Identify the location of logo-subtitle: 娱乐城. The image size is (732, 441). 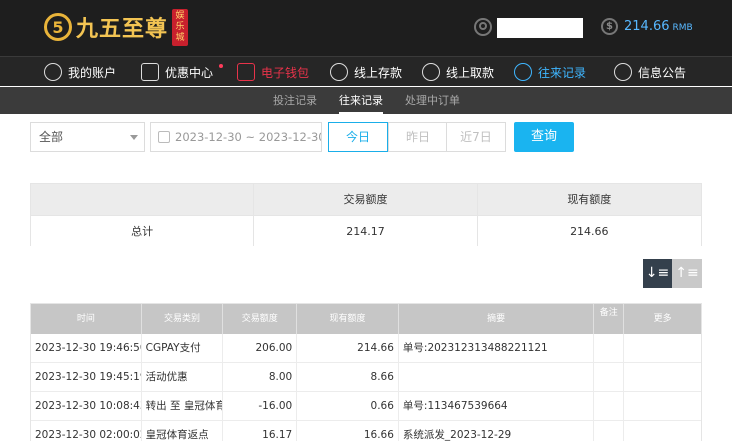
(180, 27).